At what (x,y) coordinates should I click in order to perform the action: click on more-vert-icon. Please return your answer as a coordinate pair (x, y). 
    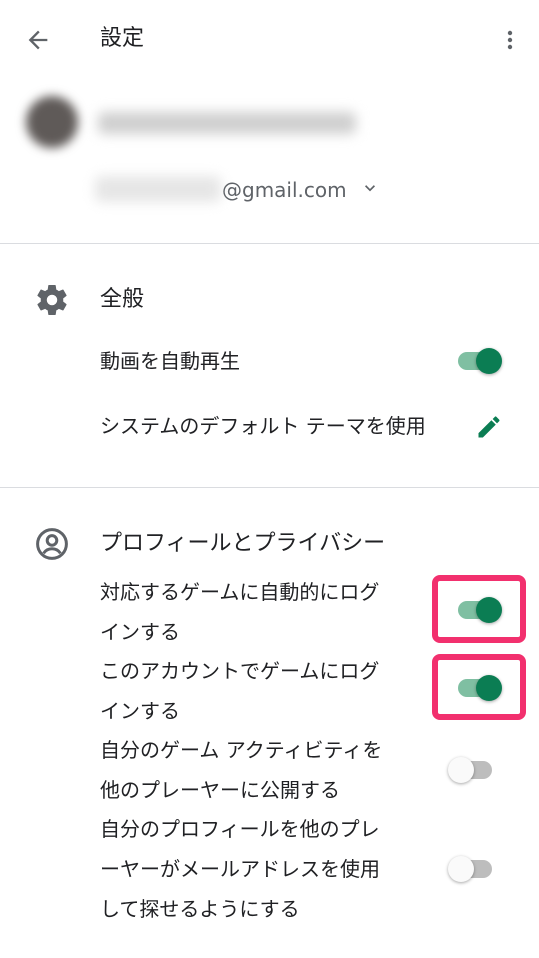
    Looking at the image, I should click on (510, 40).